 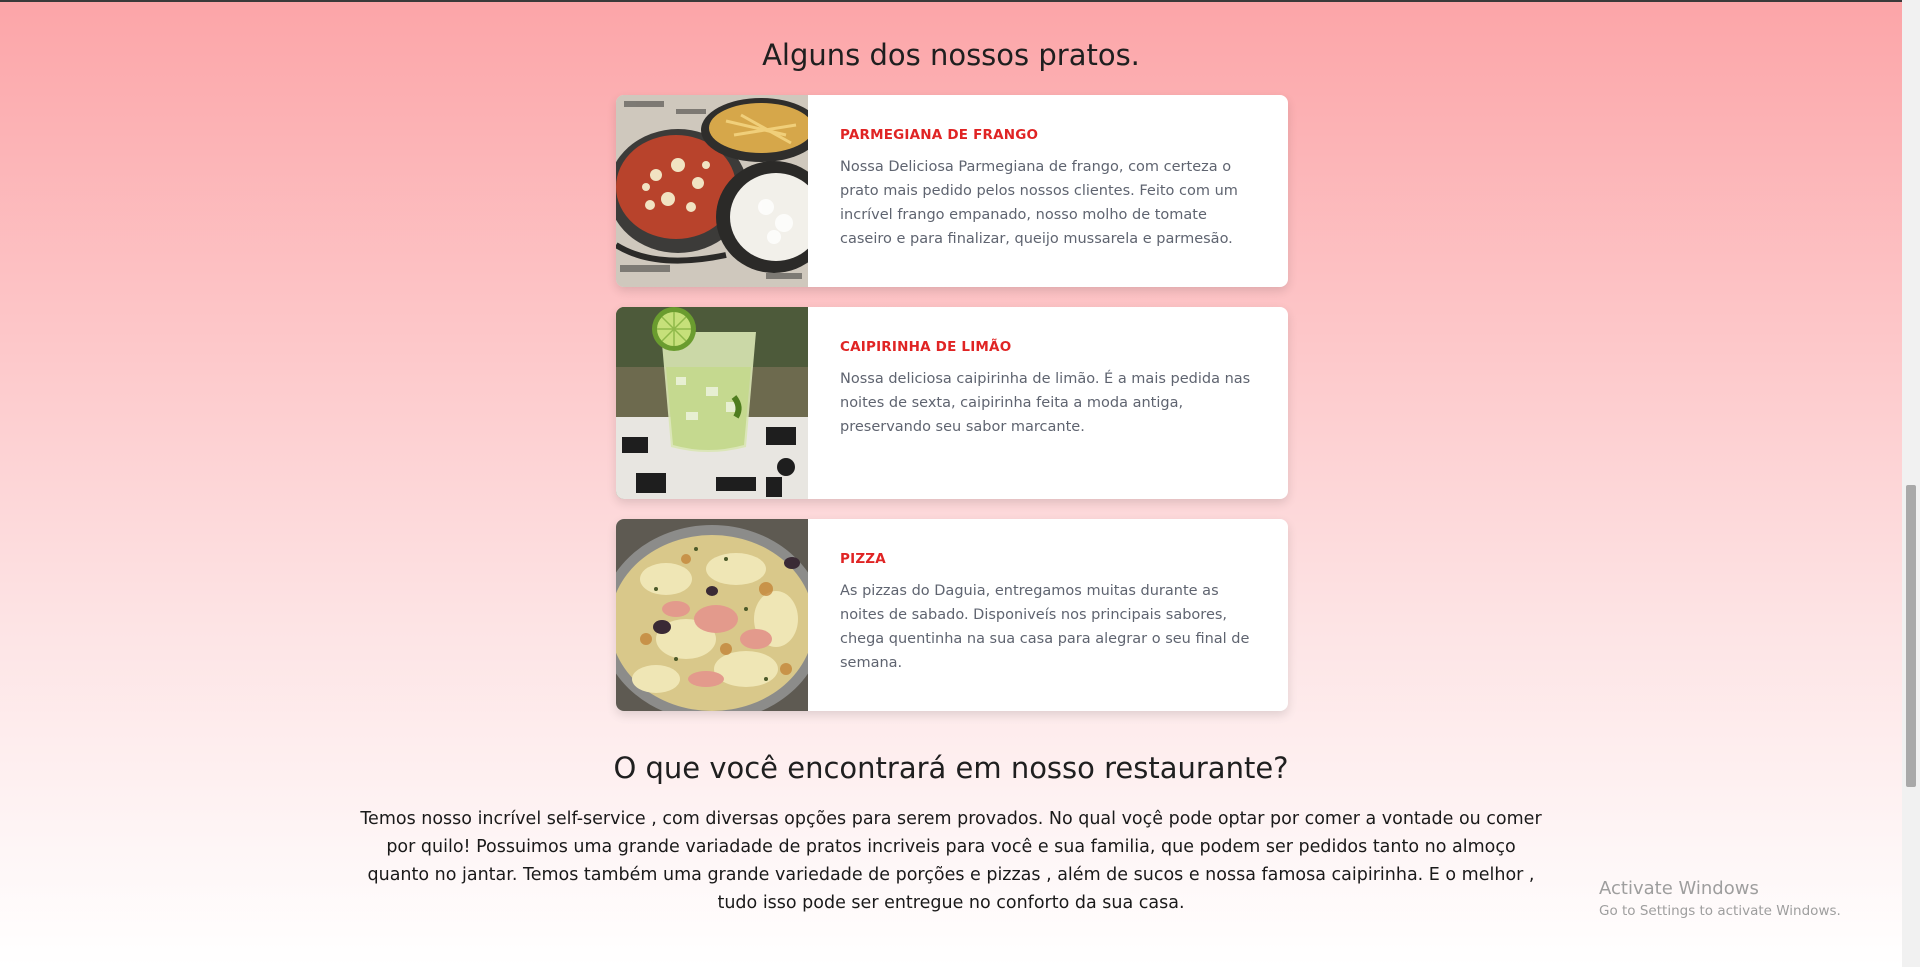 I want to click on scrollbar-thumb, so click(x=1911, y=636).